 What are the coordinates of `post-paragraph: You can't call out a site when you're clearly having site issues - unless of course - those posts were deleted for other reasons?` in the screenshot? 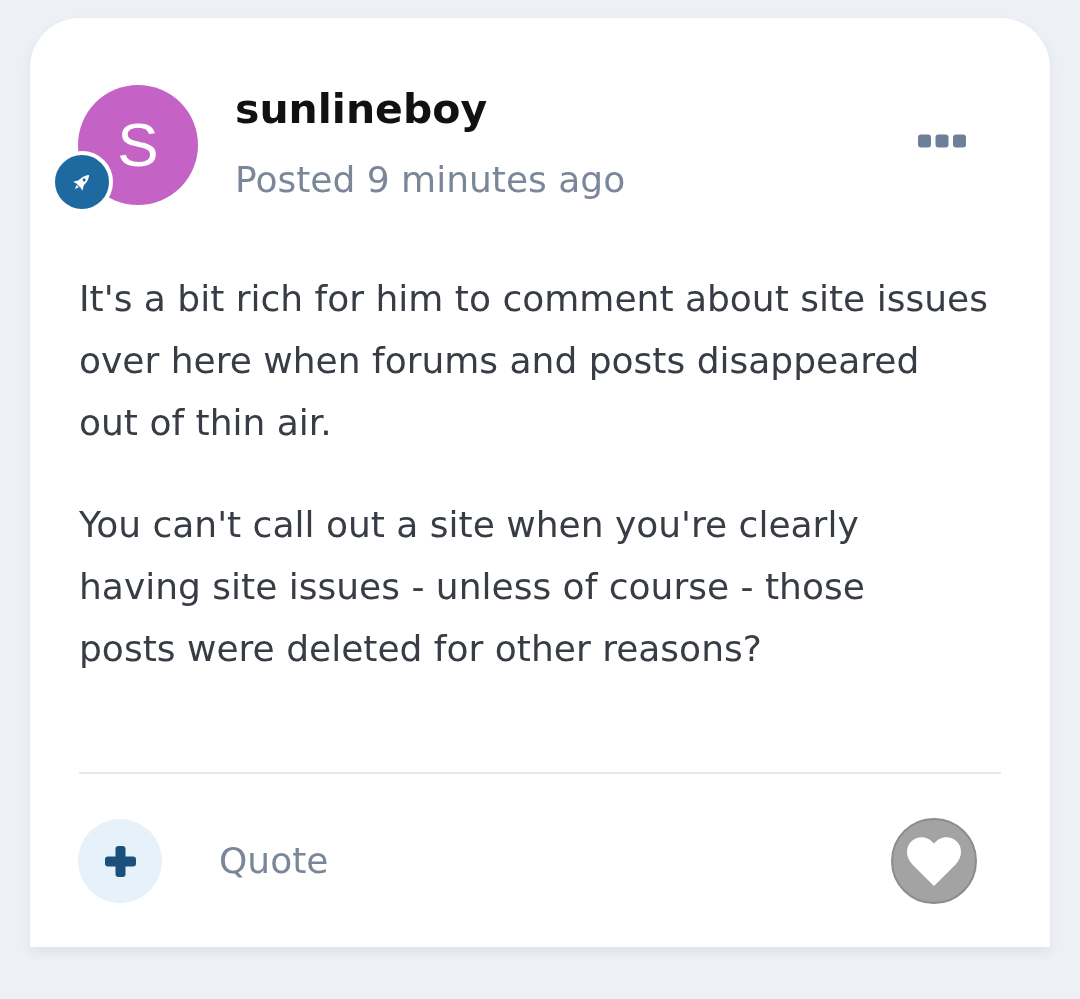 It's located at (472, 587).